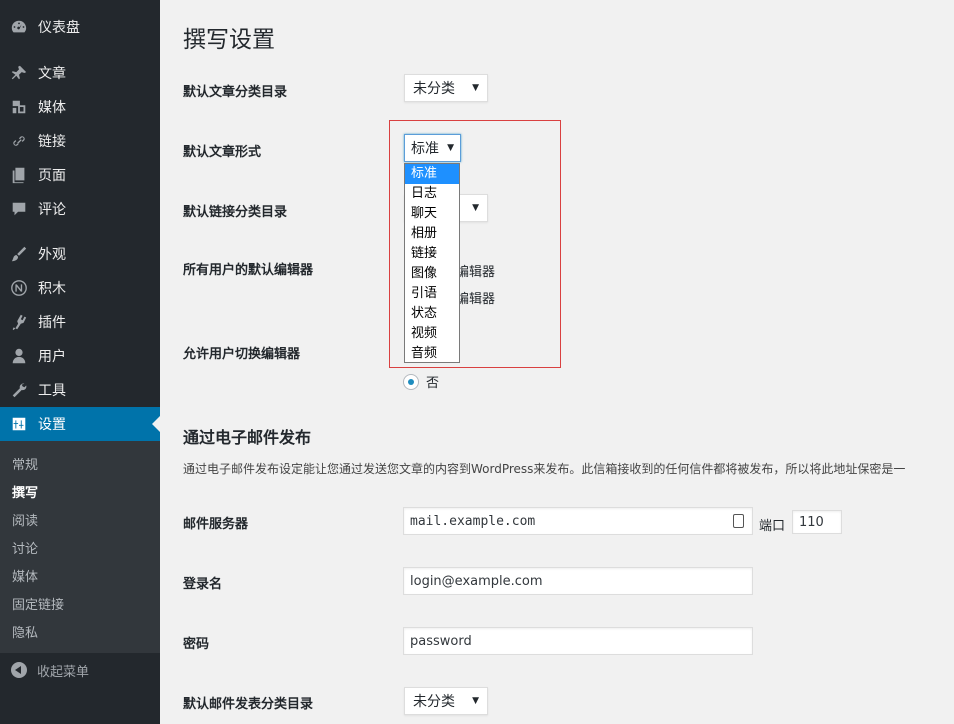 The image size is (954, 724). I want to click on mail-server-label: 邮件服务器, so click(216, 524).